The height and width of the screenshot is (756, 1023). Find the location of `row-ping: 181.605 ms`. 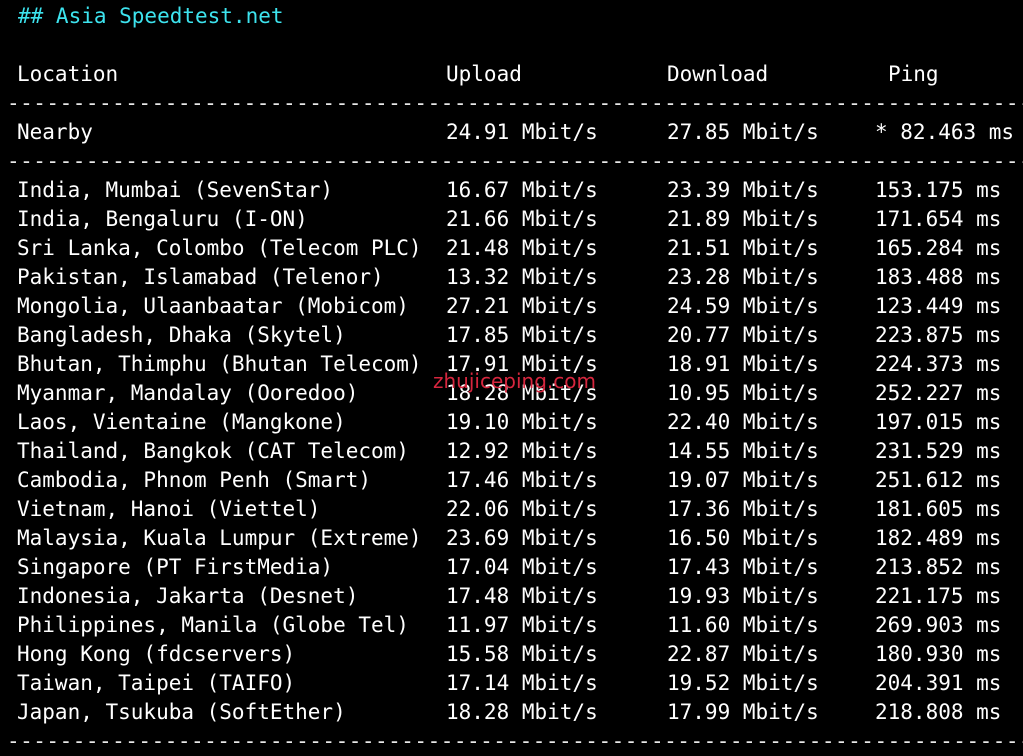

row-ping: 181.605 ms is located at coordinates (938, 509).